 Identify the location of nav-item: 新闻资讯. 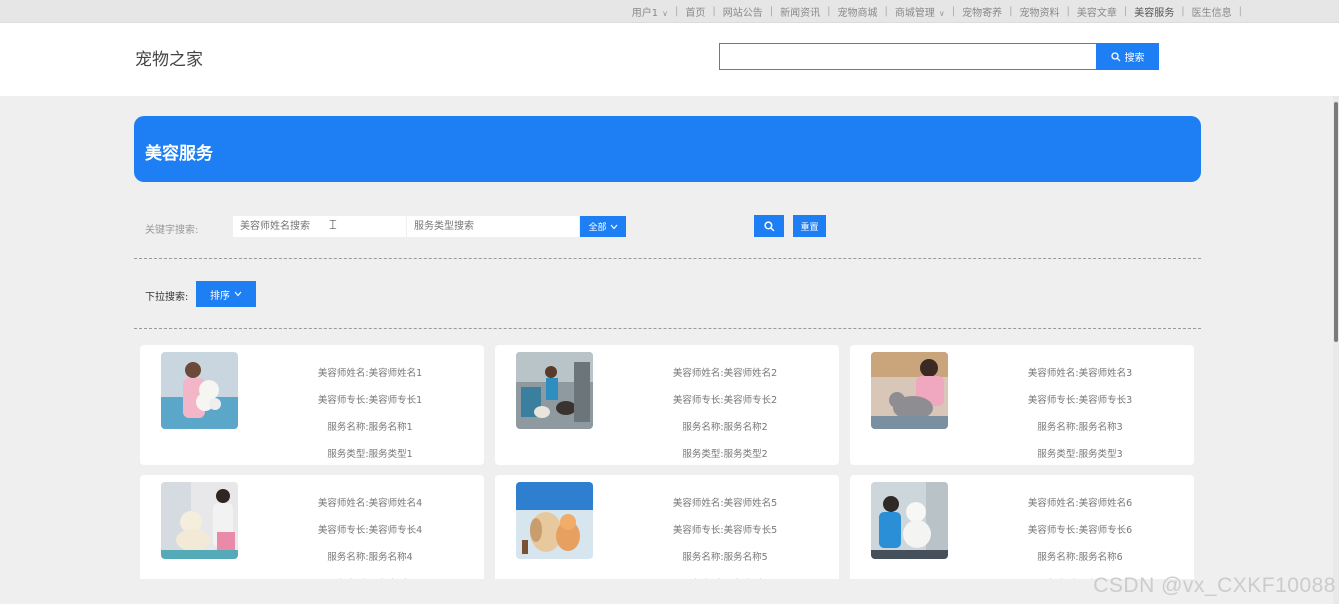
(800, 11).